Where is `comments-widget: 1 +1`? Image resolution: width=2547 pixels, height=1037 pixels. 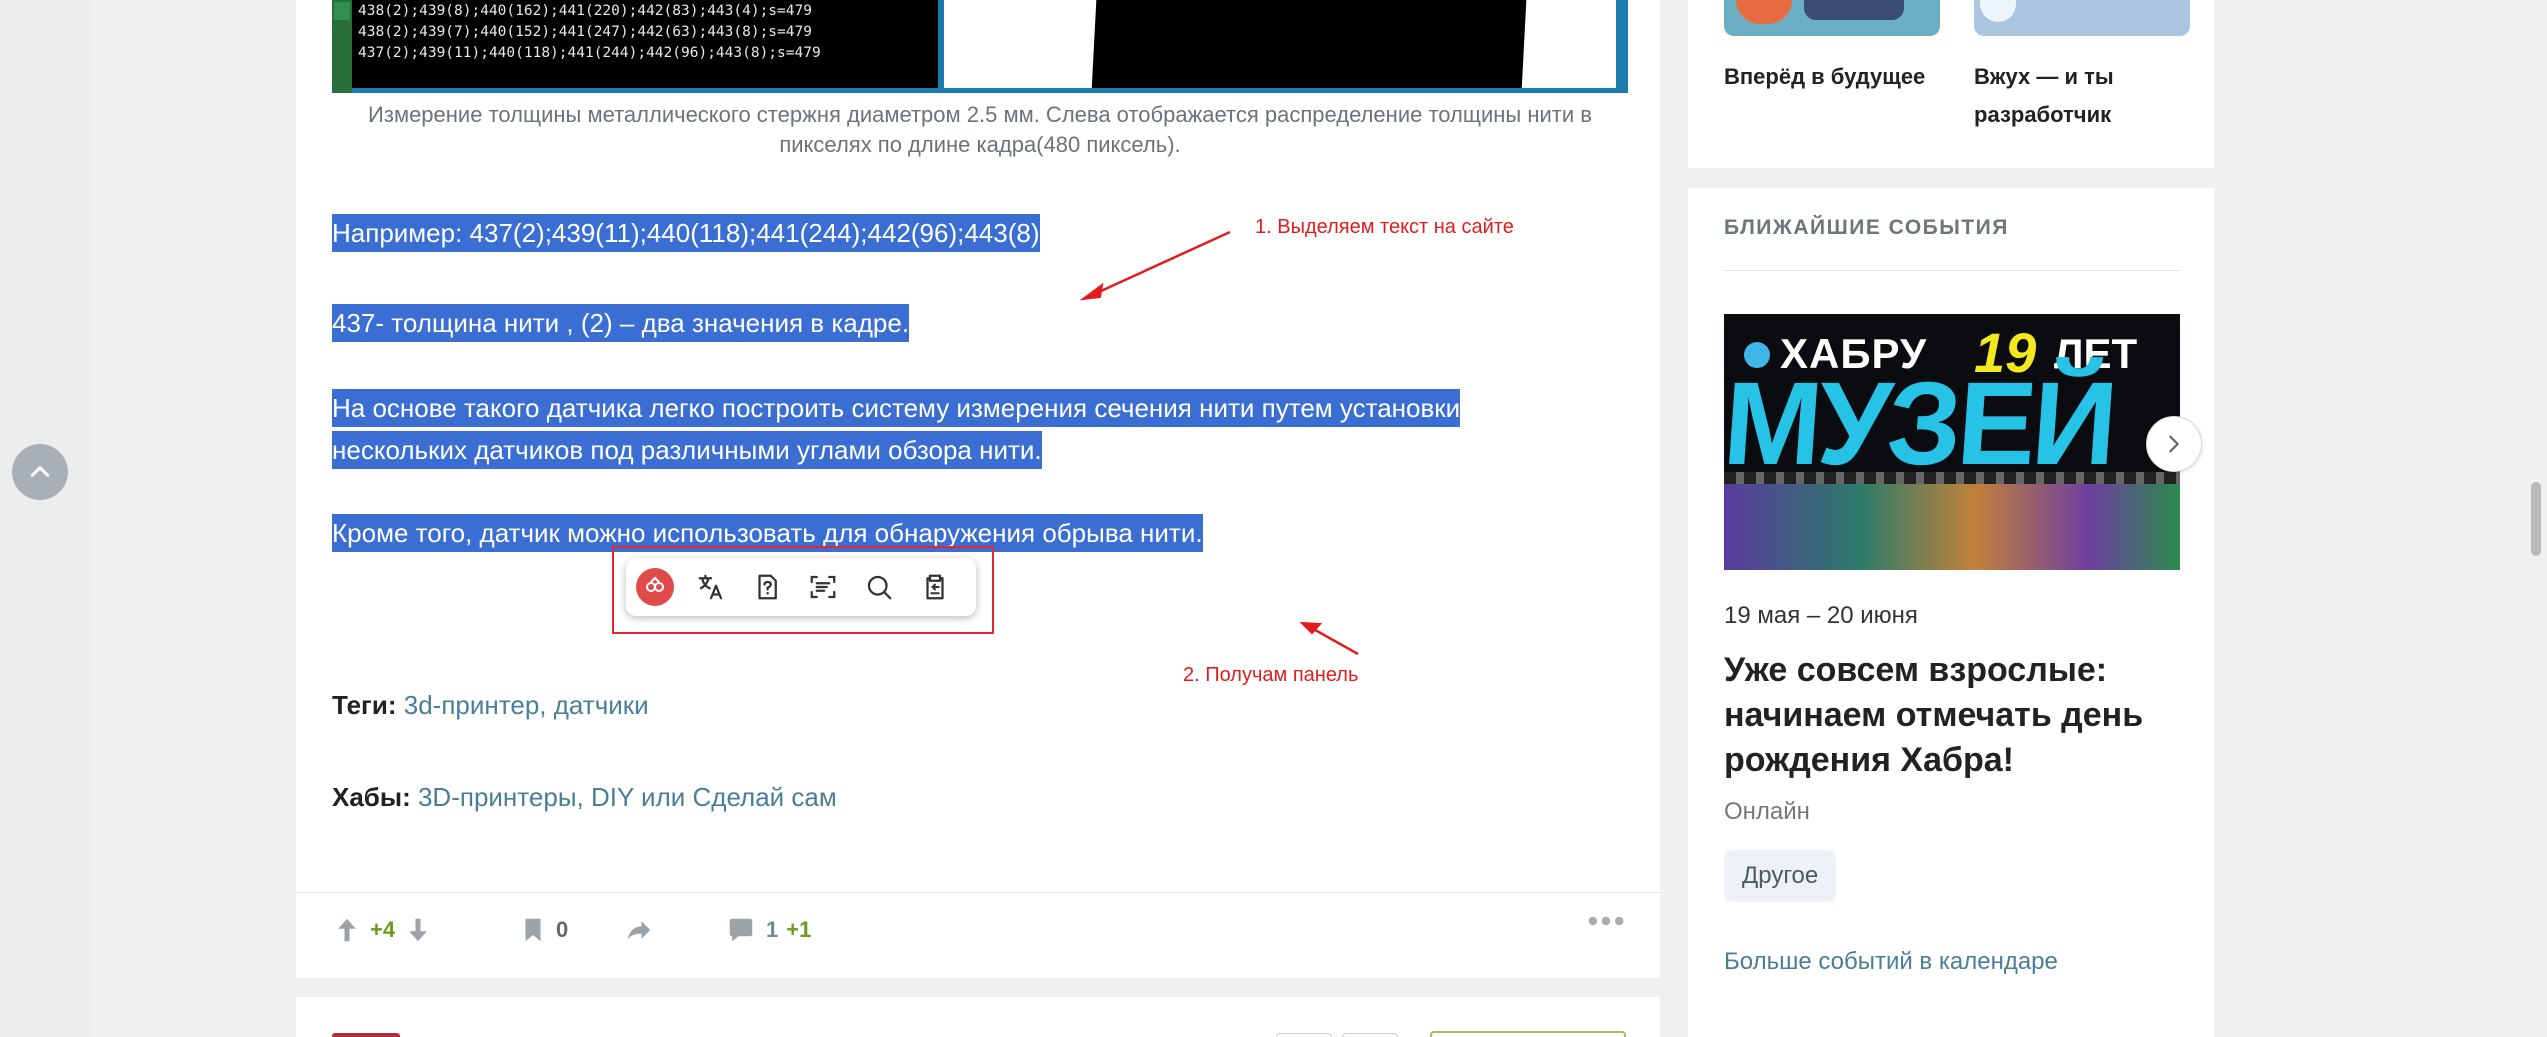
comments-widget: 1 +1 is located at coordinates (768, 930).